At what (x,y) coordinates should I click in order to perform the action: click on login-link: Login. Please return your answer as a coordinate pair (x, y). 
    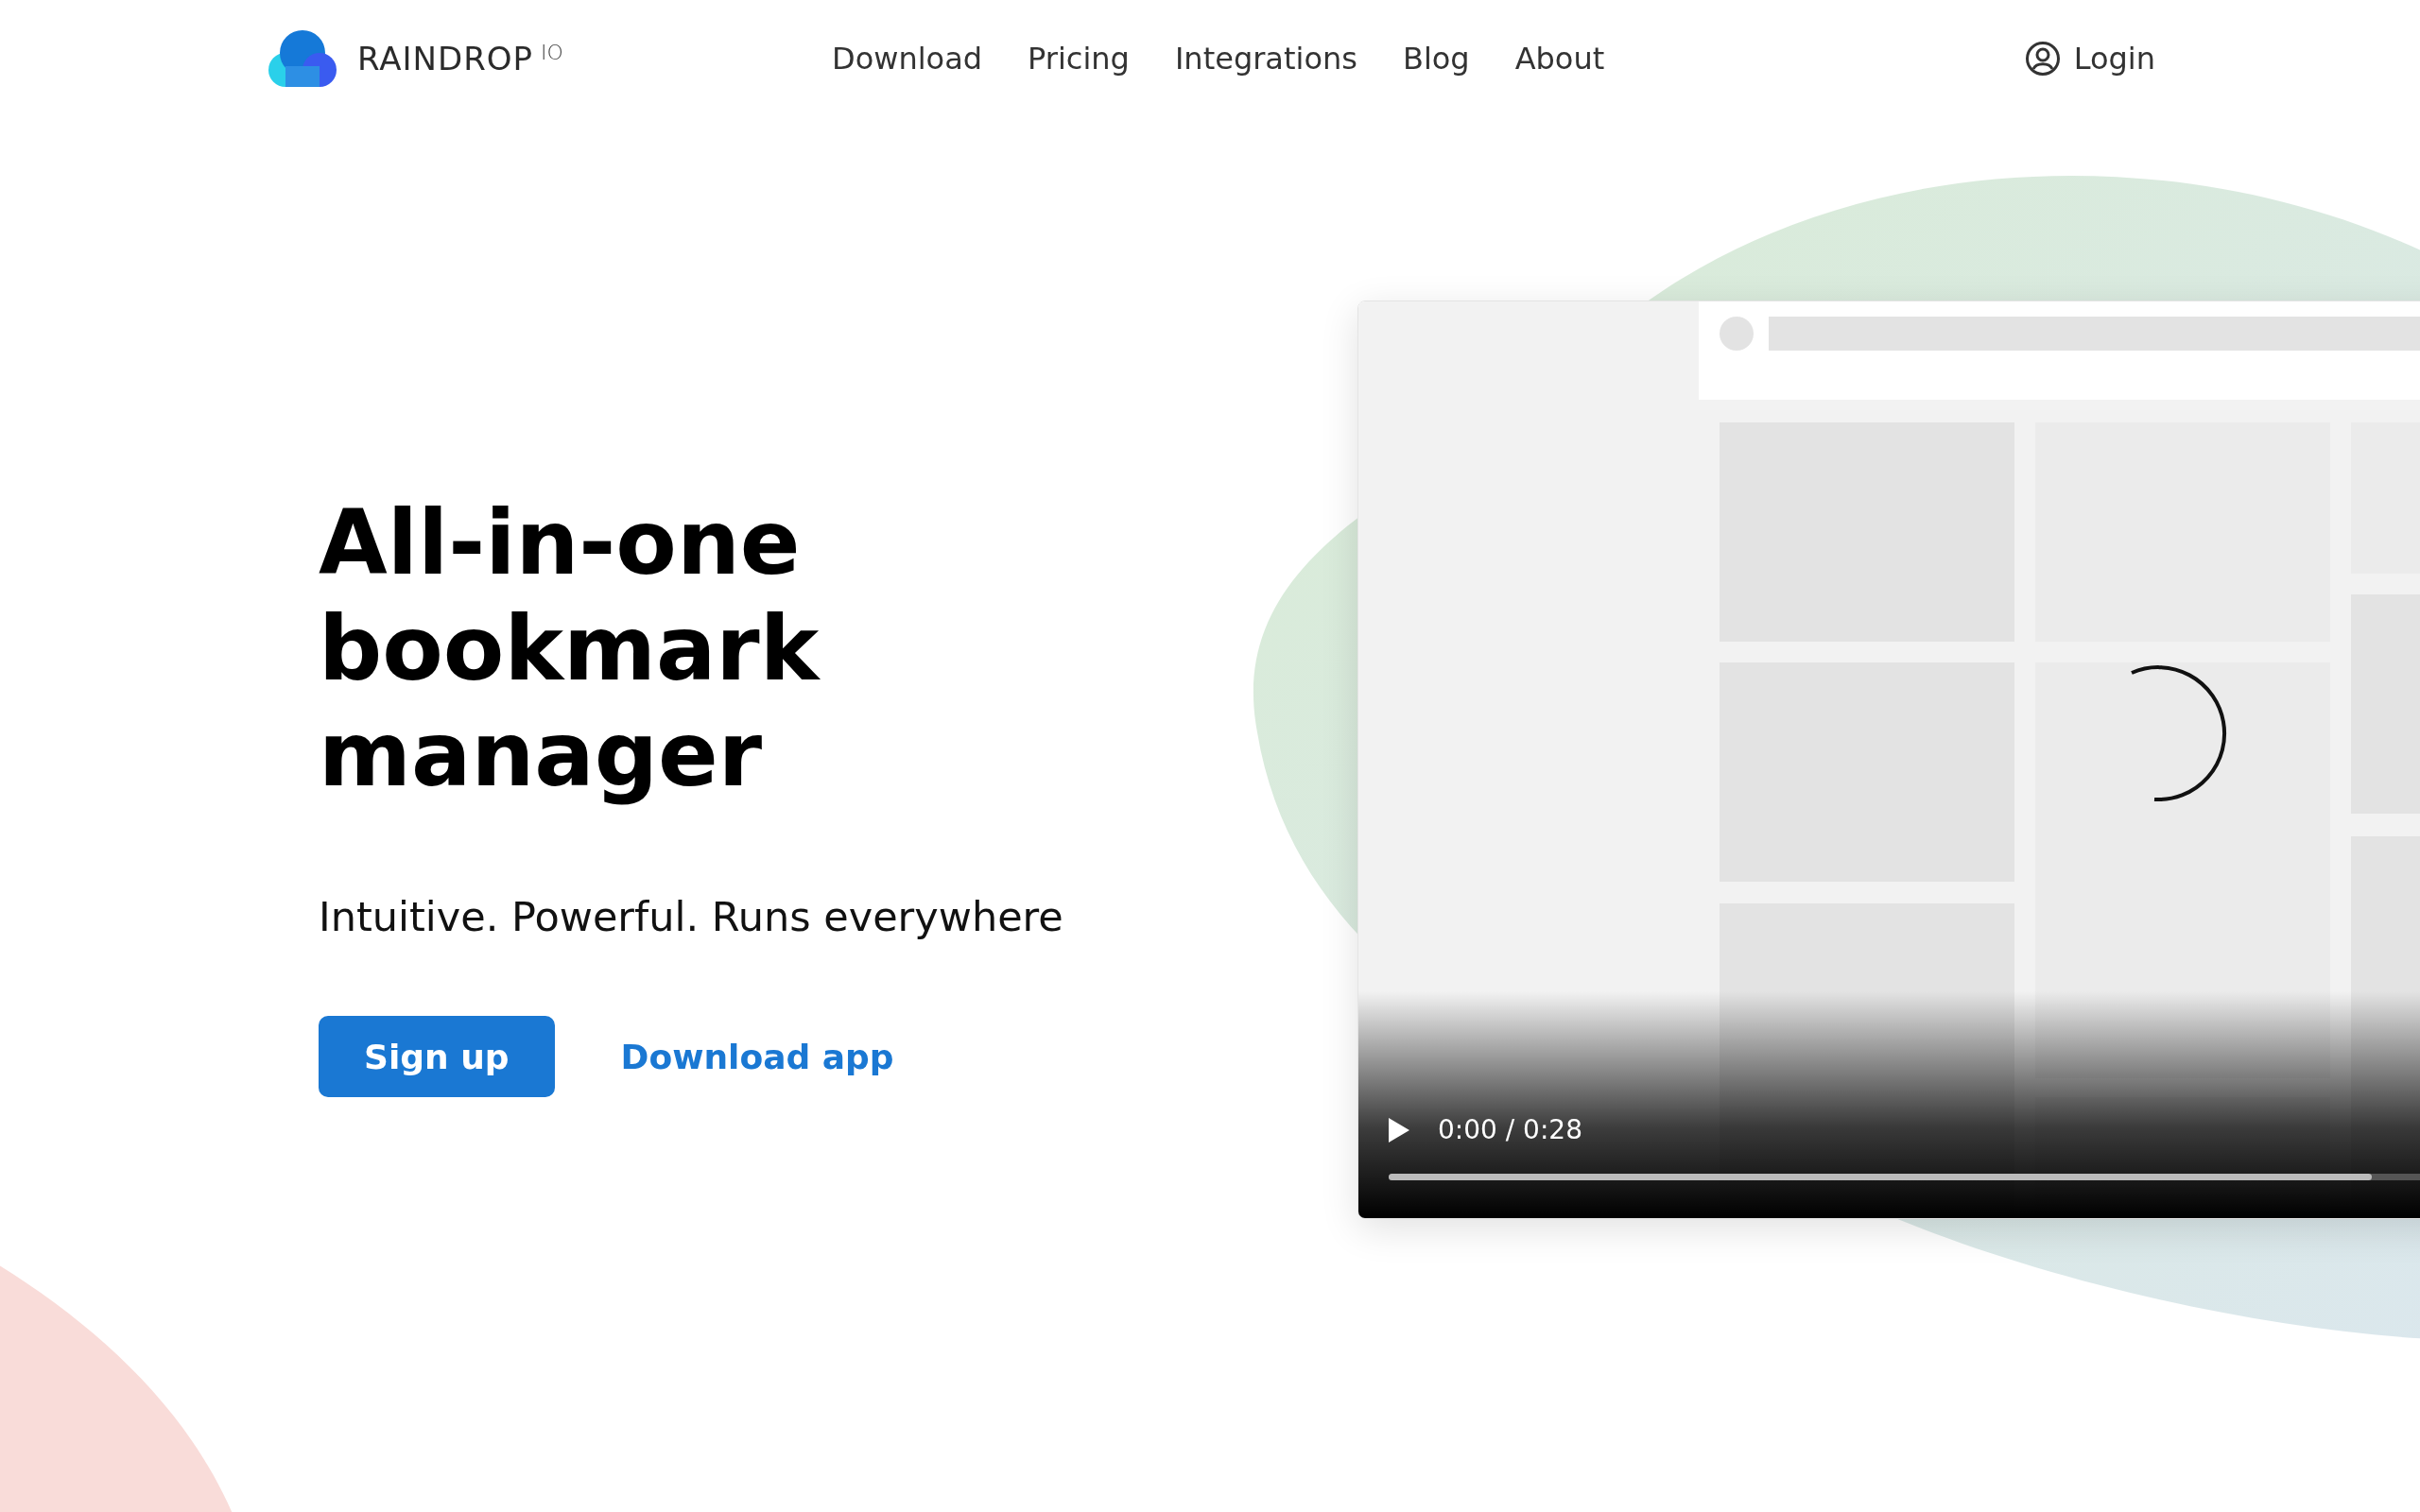
    Looking at the image, I should click on (2089, 59).